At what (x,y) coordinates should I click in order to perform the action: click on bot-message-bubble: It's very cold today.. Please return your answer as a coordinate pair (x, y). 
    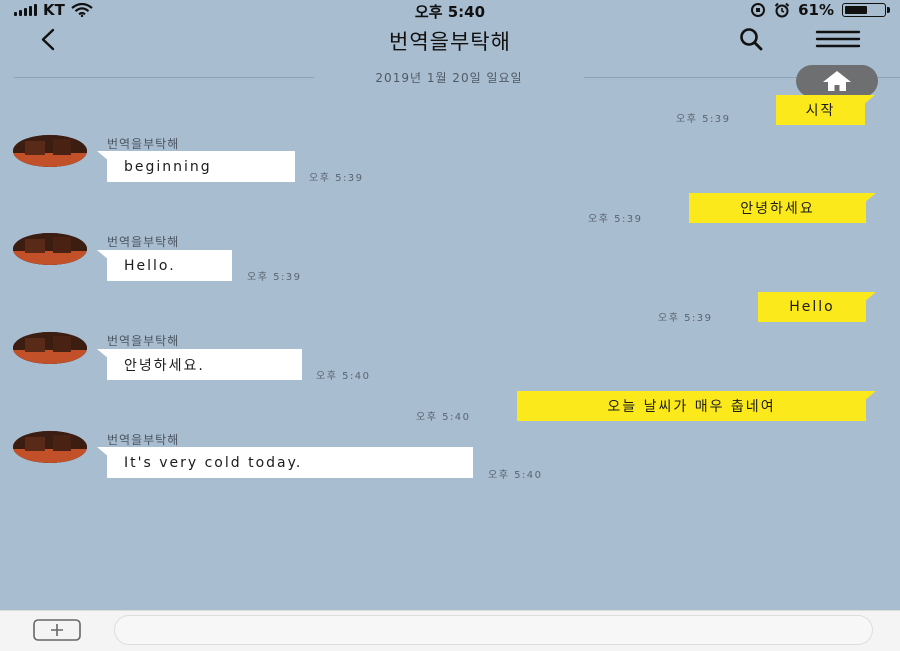
    Looking at the image, I should click on (285, 462).